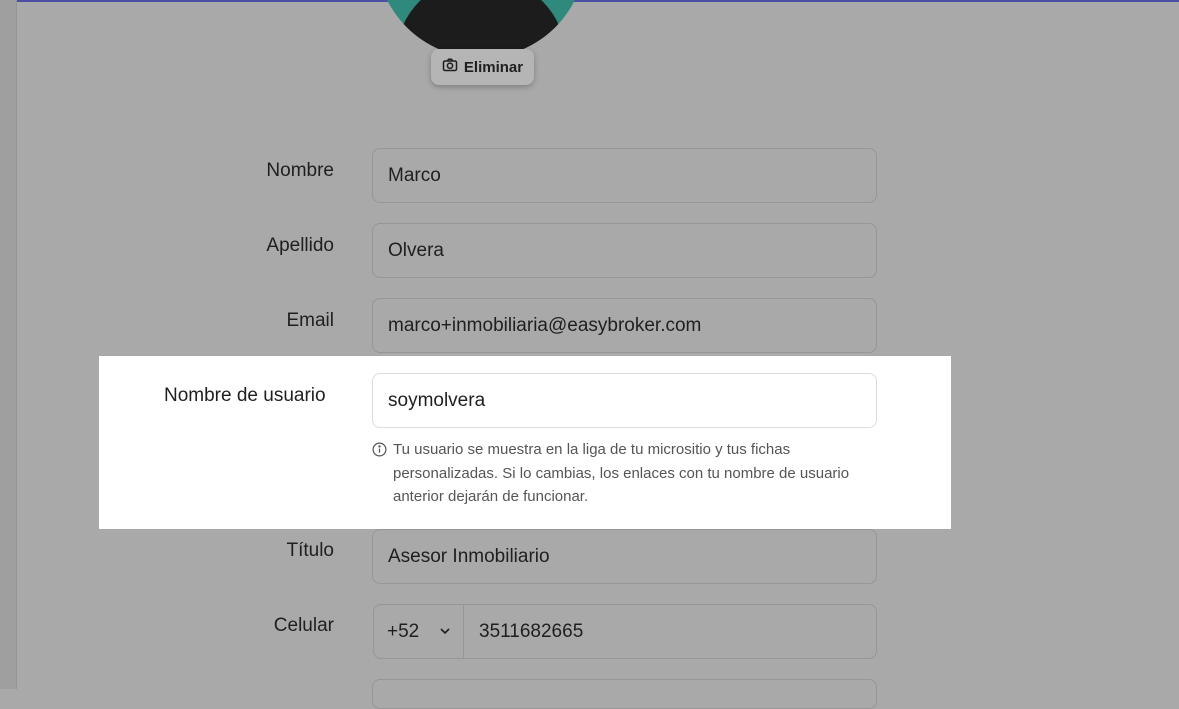 The image size is (1179, 709). What do you see at coordinates (624, 694) in the screenshot?
I see `next-field` at bounding box center [624, 694].